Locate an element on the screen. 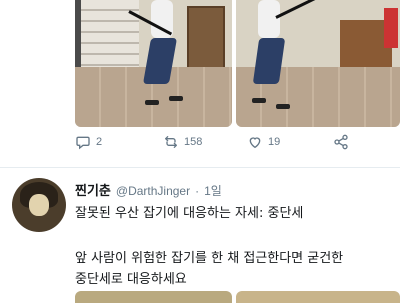 The width and height of the screenshot is (400, 303). heart-icon is located at coordinates (255, 143).